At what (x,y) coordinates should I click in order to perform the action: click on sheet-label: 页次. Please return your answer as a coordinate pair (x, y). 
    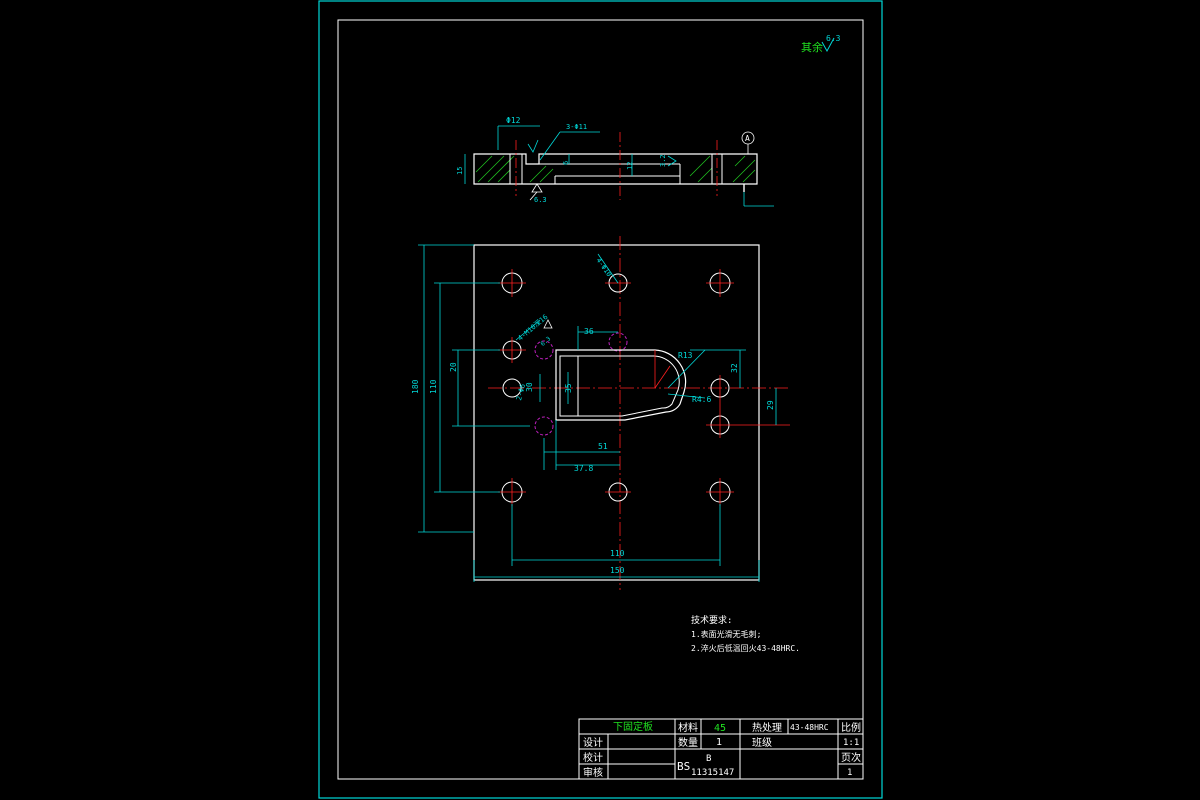
    Looking at the image, I should click on (851, 757).